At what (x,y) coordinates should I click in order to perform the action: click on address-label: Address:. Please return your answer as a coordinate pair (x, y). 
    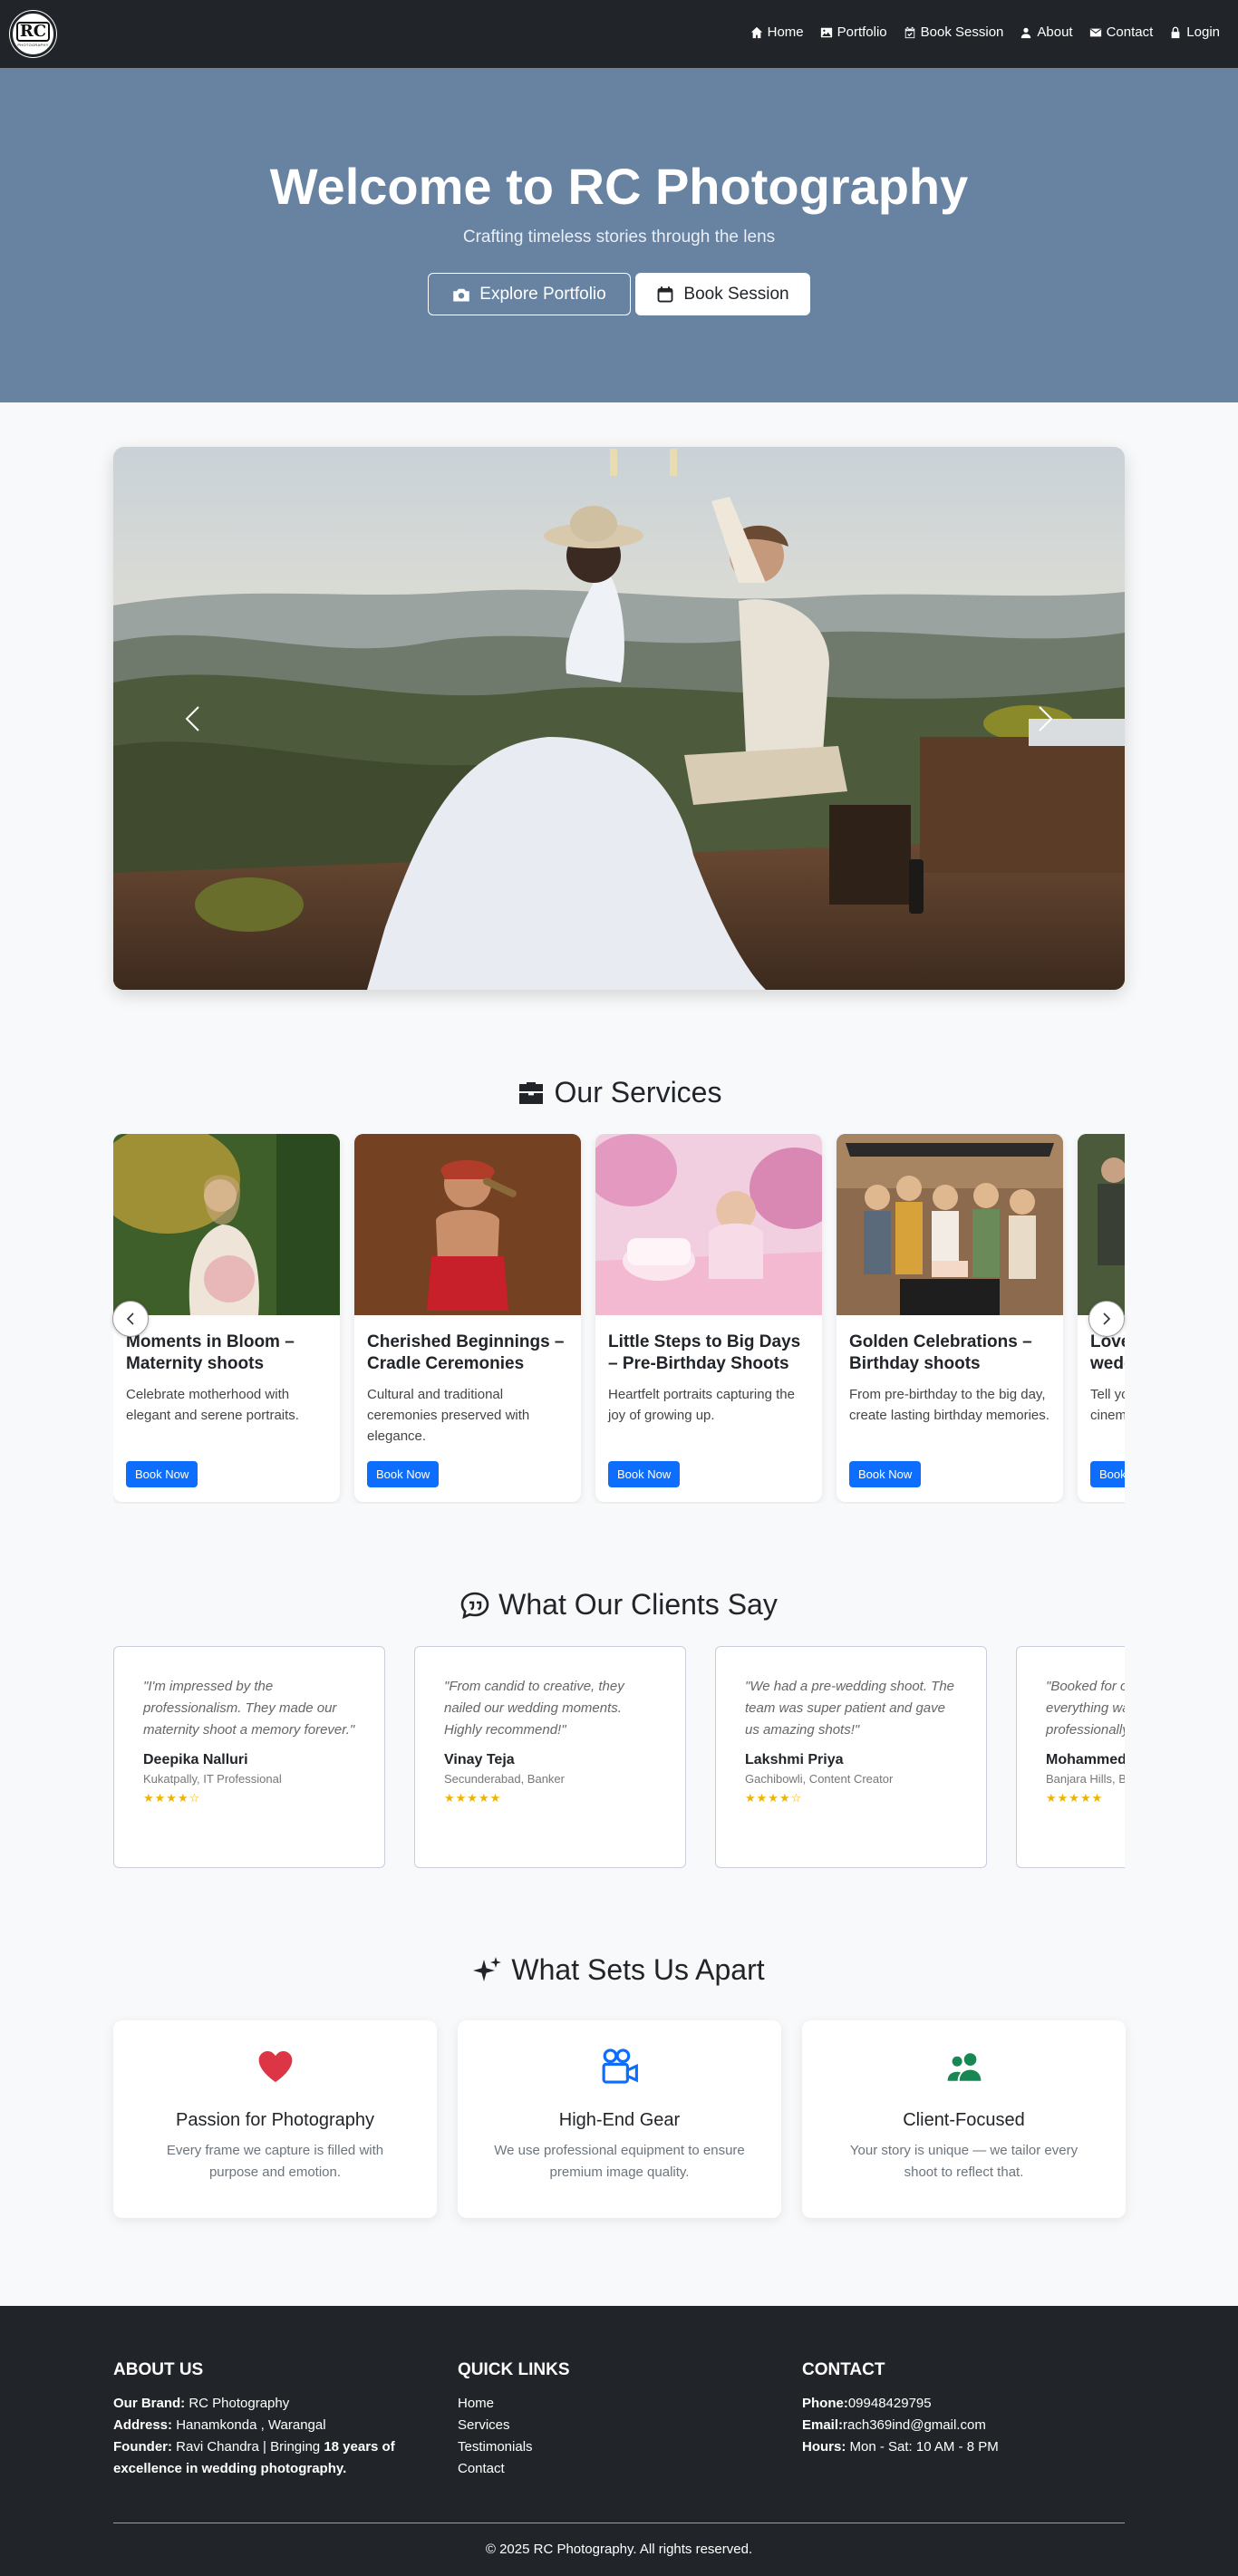
    Looking at the image, I should click on (143, 2425).